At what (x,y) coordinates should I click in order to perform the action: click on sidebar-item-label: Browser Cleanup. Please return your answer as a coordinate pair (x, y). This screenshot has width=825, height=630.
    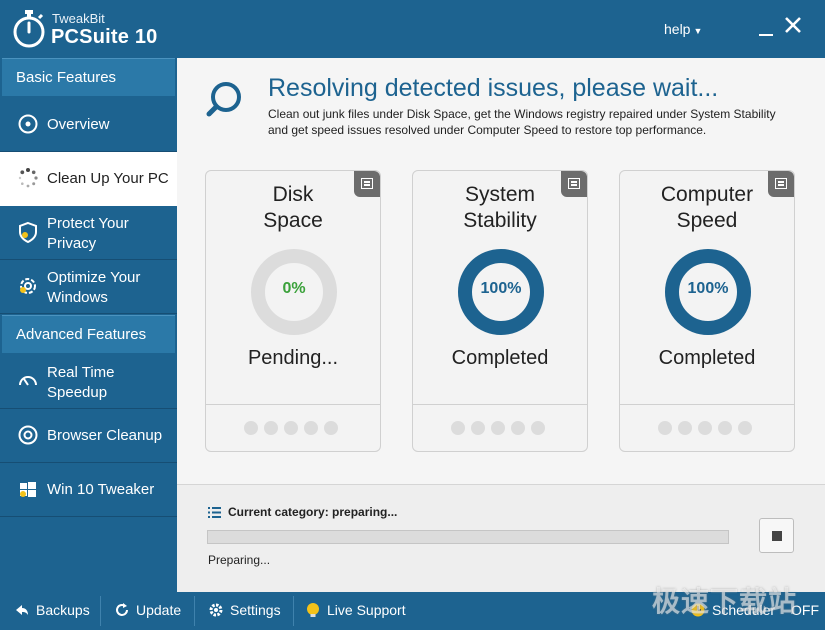
    Looking at the image, I should click on (105, 435).